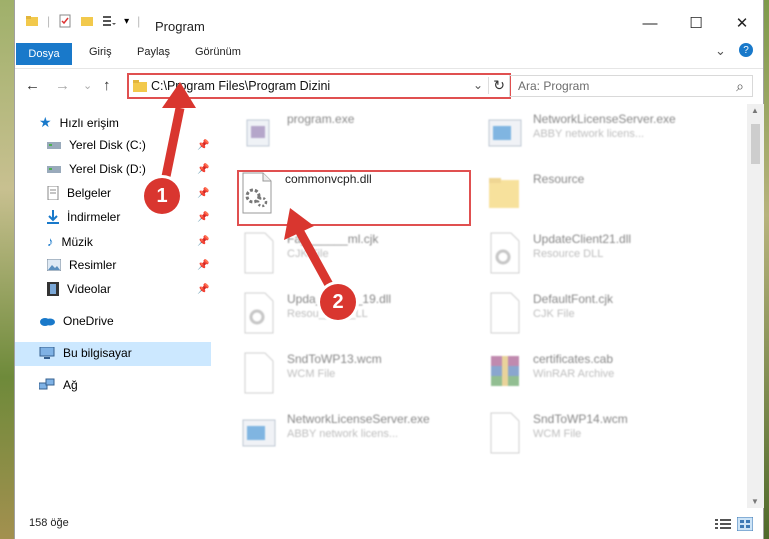 This screenshot has width=769, height=539. Describe the element at coordinates (162, 196) in the screenshot. I see `step-1-badge: 1` at that location.